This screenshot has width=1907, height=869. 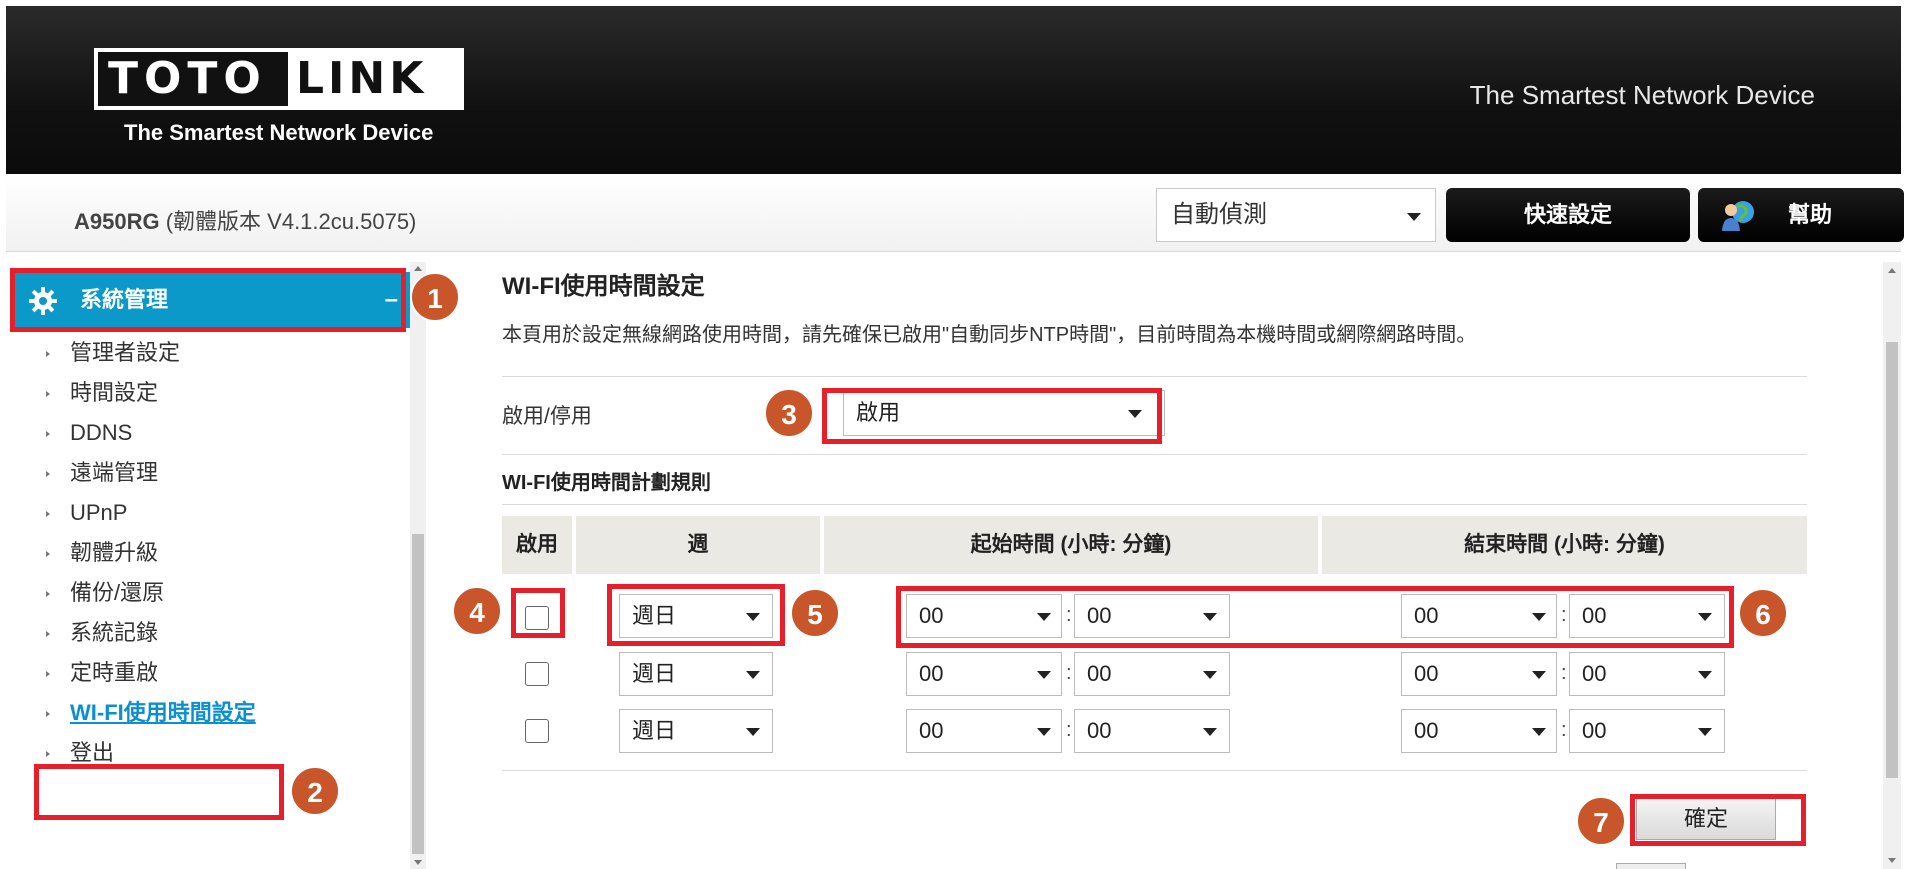 I want to click on annotation-badge-2: 2, so click(x=315, y=791).